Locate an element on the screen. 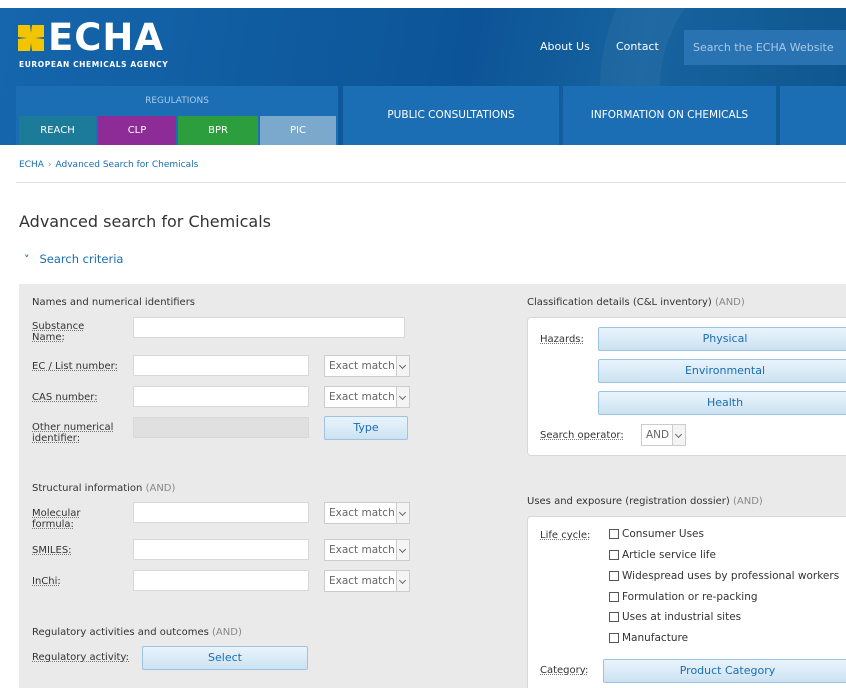 The height and width of the screenshot is (688, 846). search-criteria-toggle: ˅ Search criteria is located at coordinates (73, 259).